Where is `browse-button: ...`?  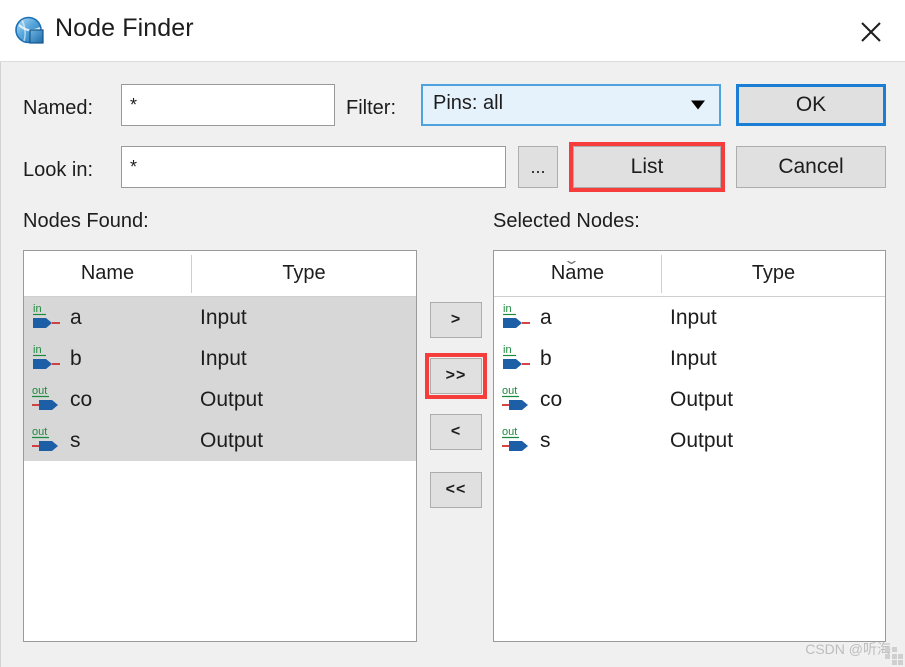 browse-button: ... is located at coordinates (538, 167).